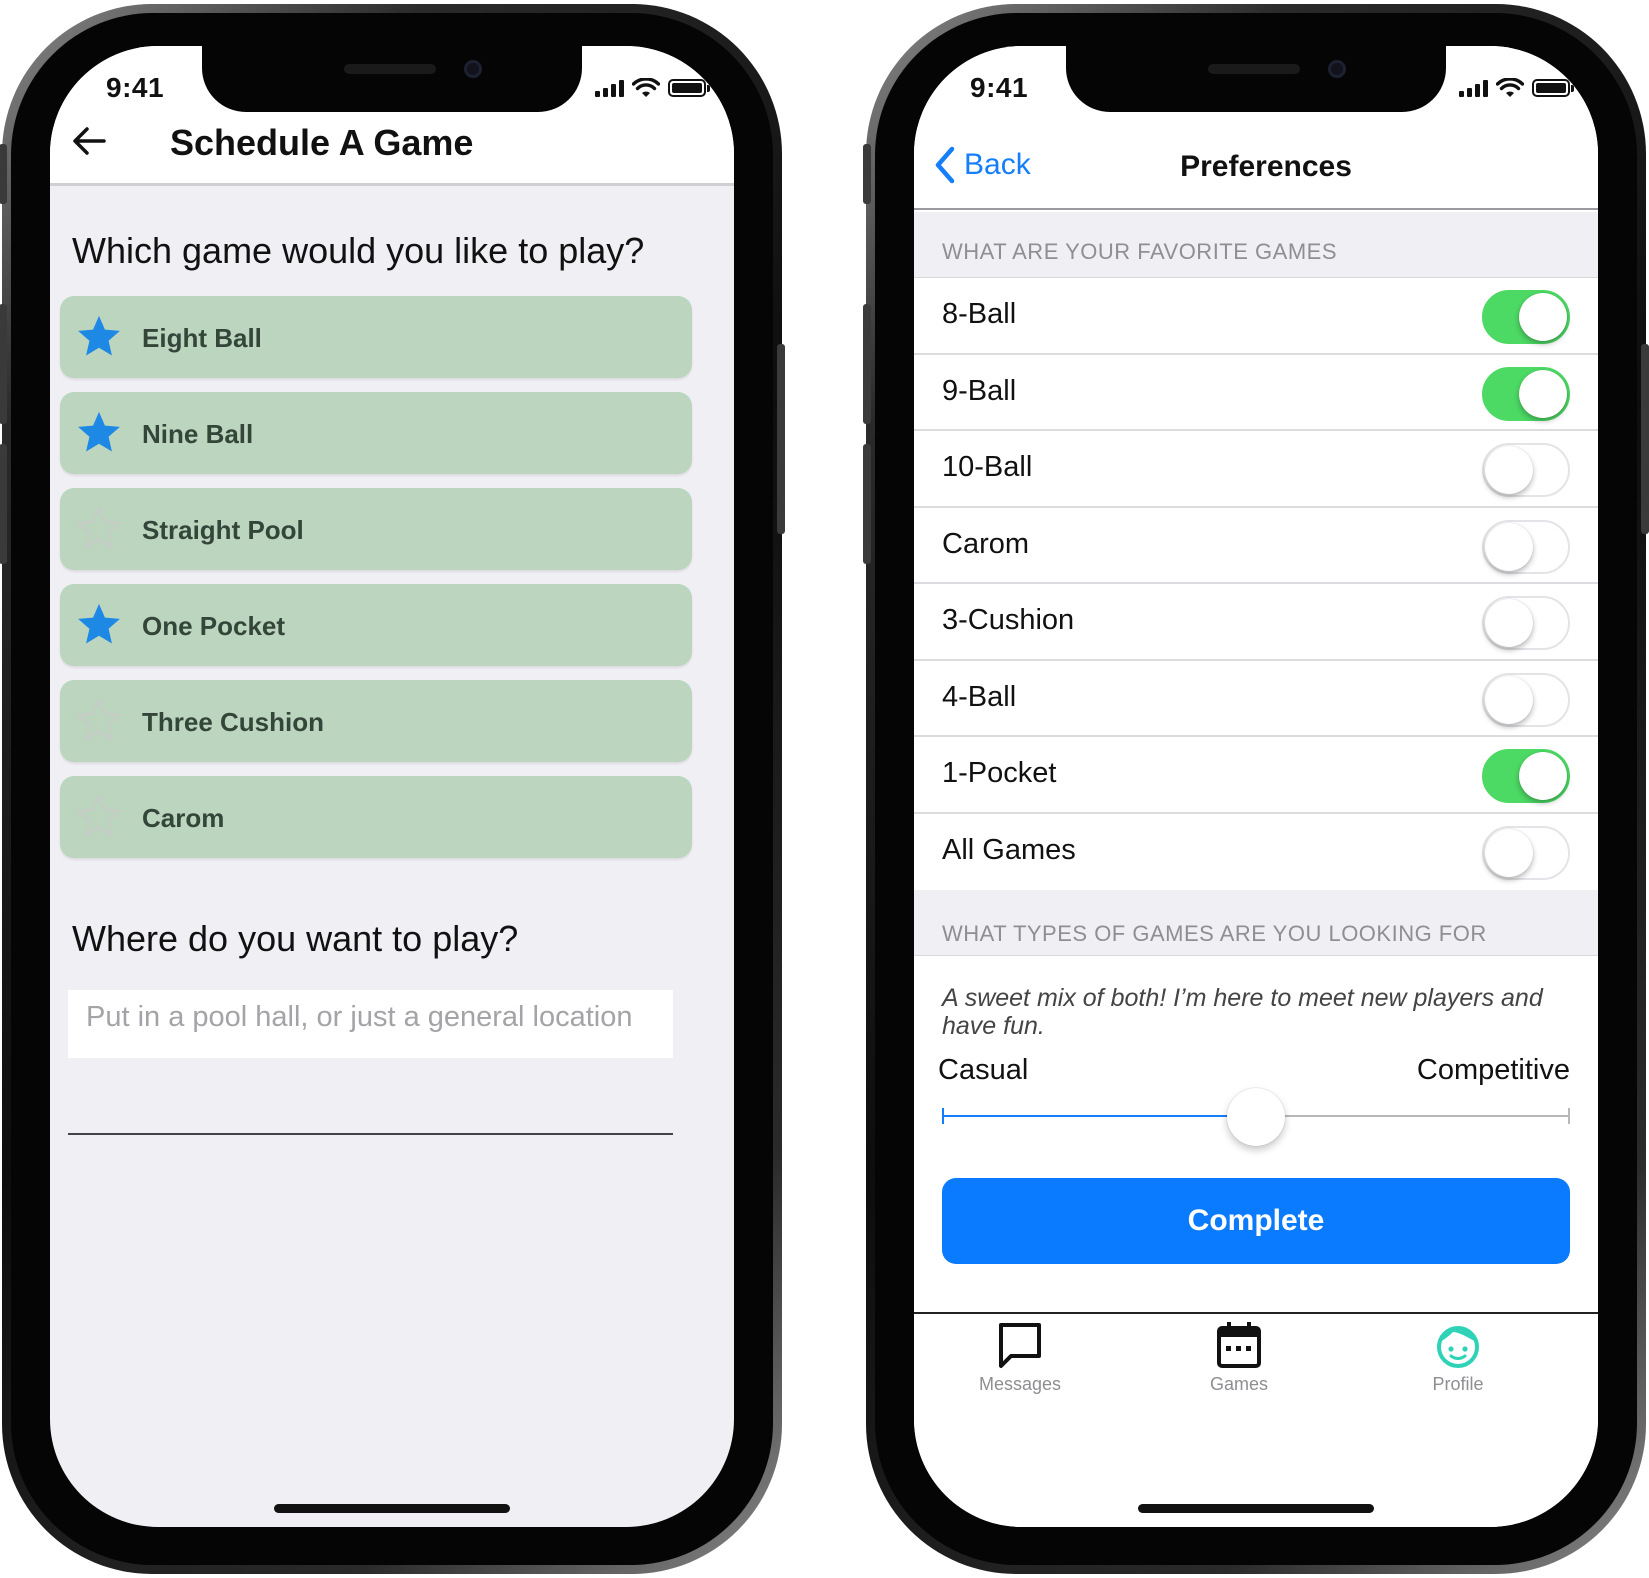 The image size is (1649, 1578). What do you see at coordinates (1256, 1419) in the screenshot?
I see `tab-bar: Messages Games Profile` at bounding box center [1256, 1419].